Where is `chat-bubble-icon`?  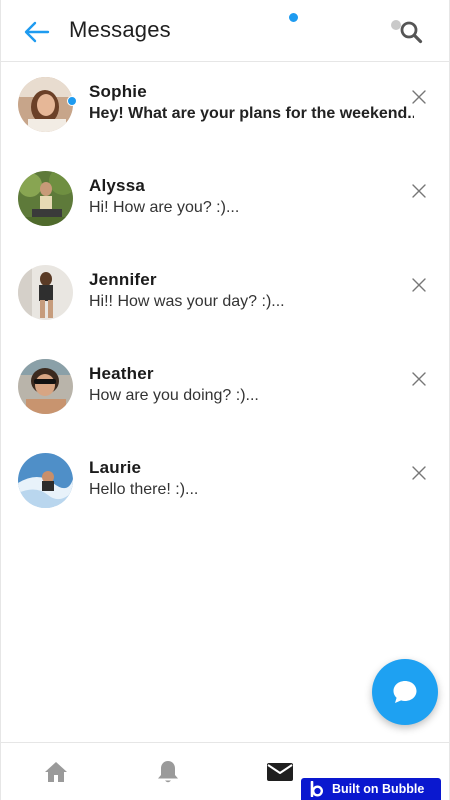
chat-bubble-icon is located at coordinates (405, 692).